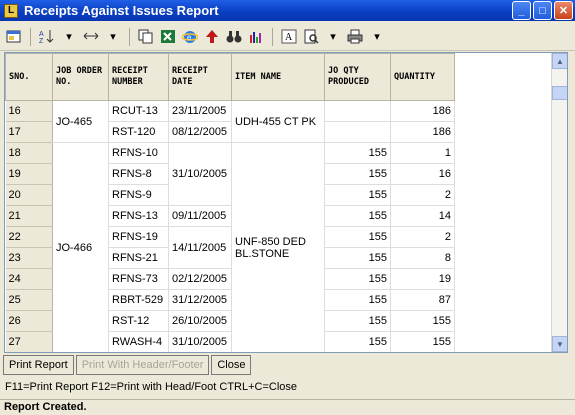 The height and width of the screenshot is (415, 575). What do you see at coordinates (563, 10) in the screenshot?
I see `close-window-button: ✕` at bounding box center [563, 10].